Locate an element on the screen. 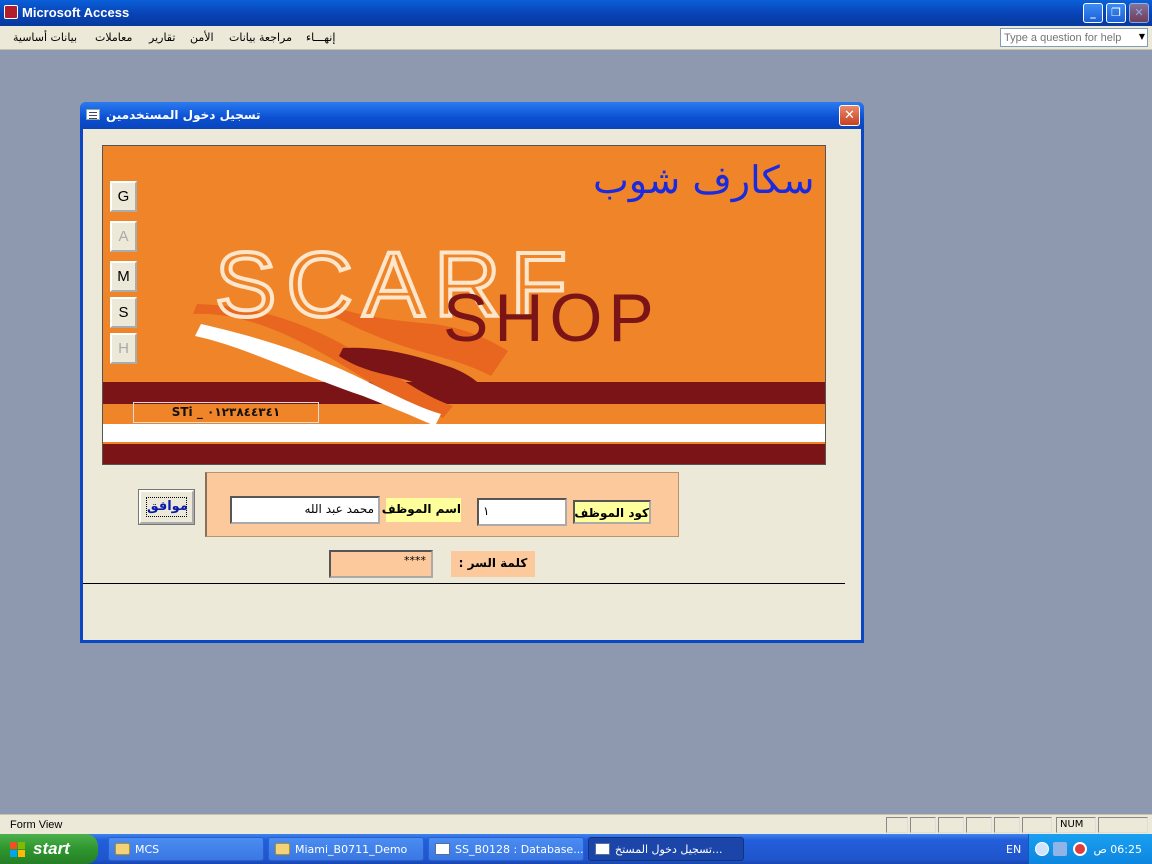  ok-button-label: موافق is located at coordinates (167, 507).